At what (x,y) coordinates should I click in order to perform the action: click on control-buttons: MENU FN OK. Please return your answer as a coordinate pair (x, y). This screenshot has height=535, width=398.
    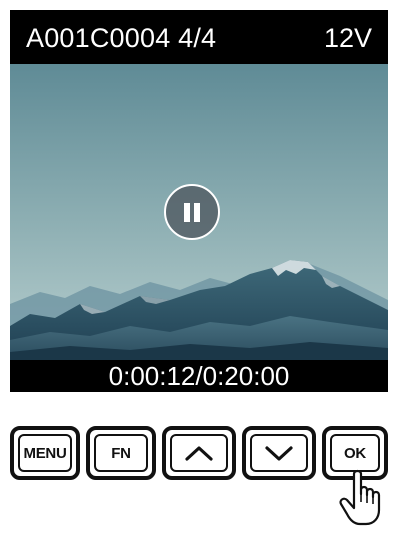
    Looking at the image, I should click on (199, 456).